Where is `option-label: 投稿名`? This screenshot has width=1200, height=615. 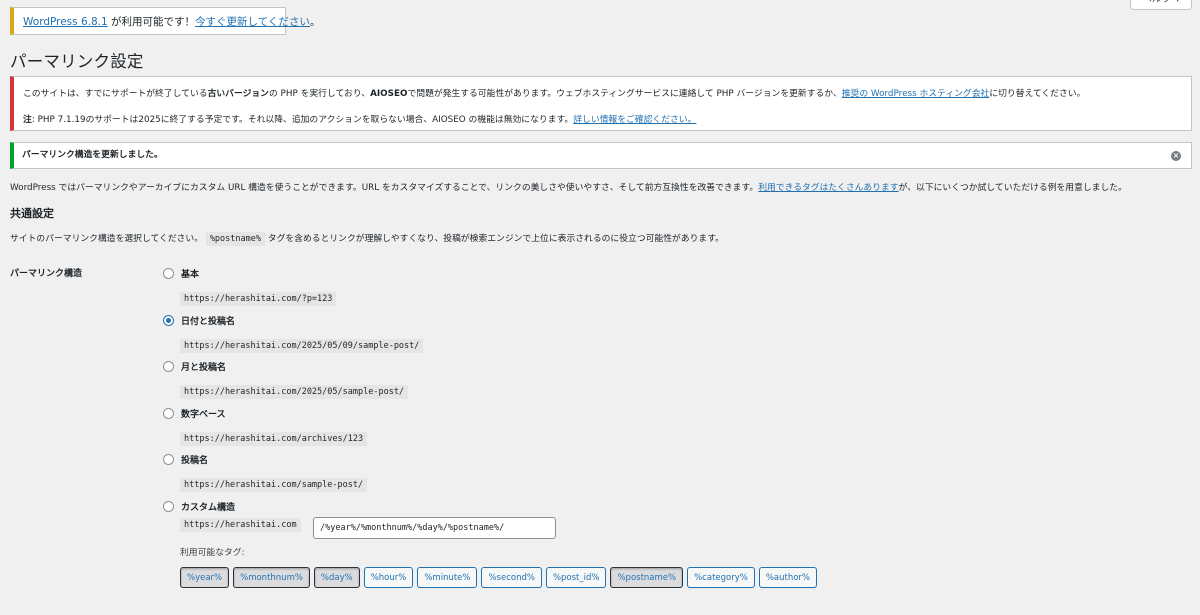
option-label: 投稿名 is located at coordinates (195, 460).